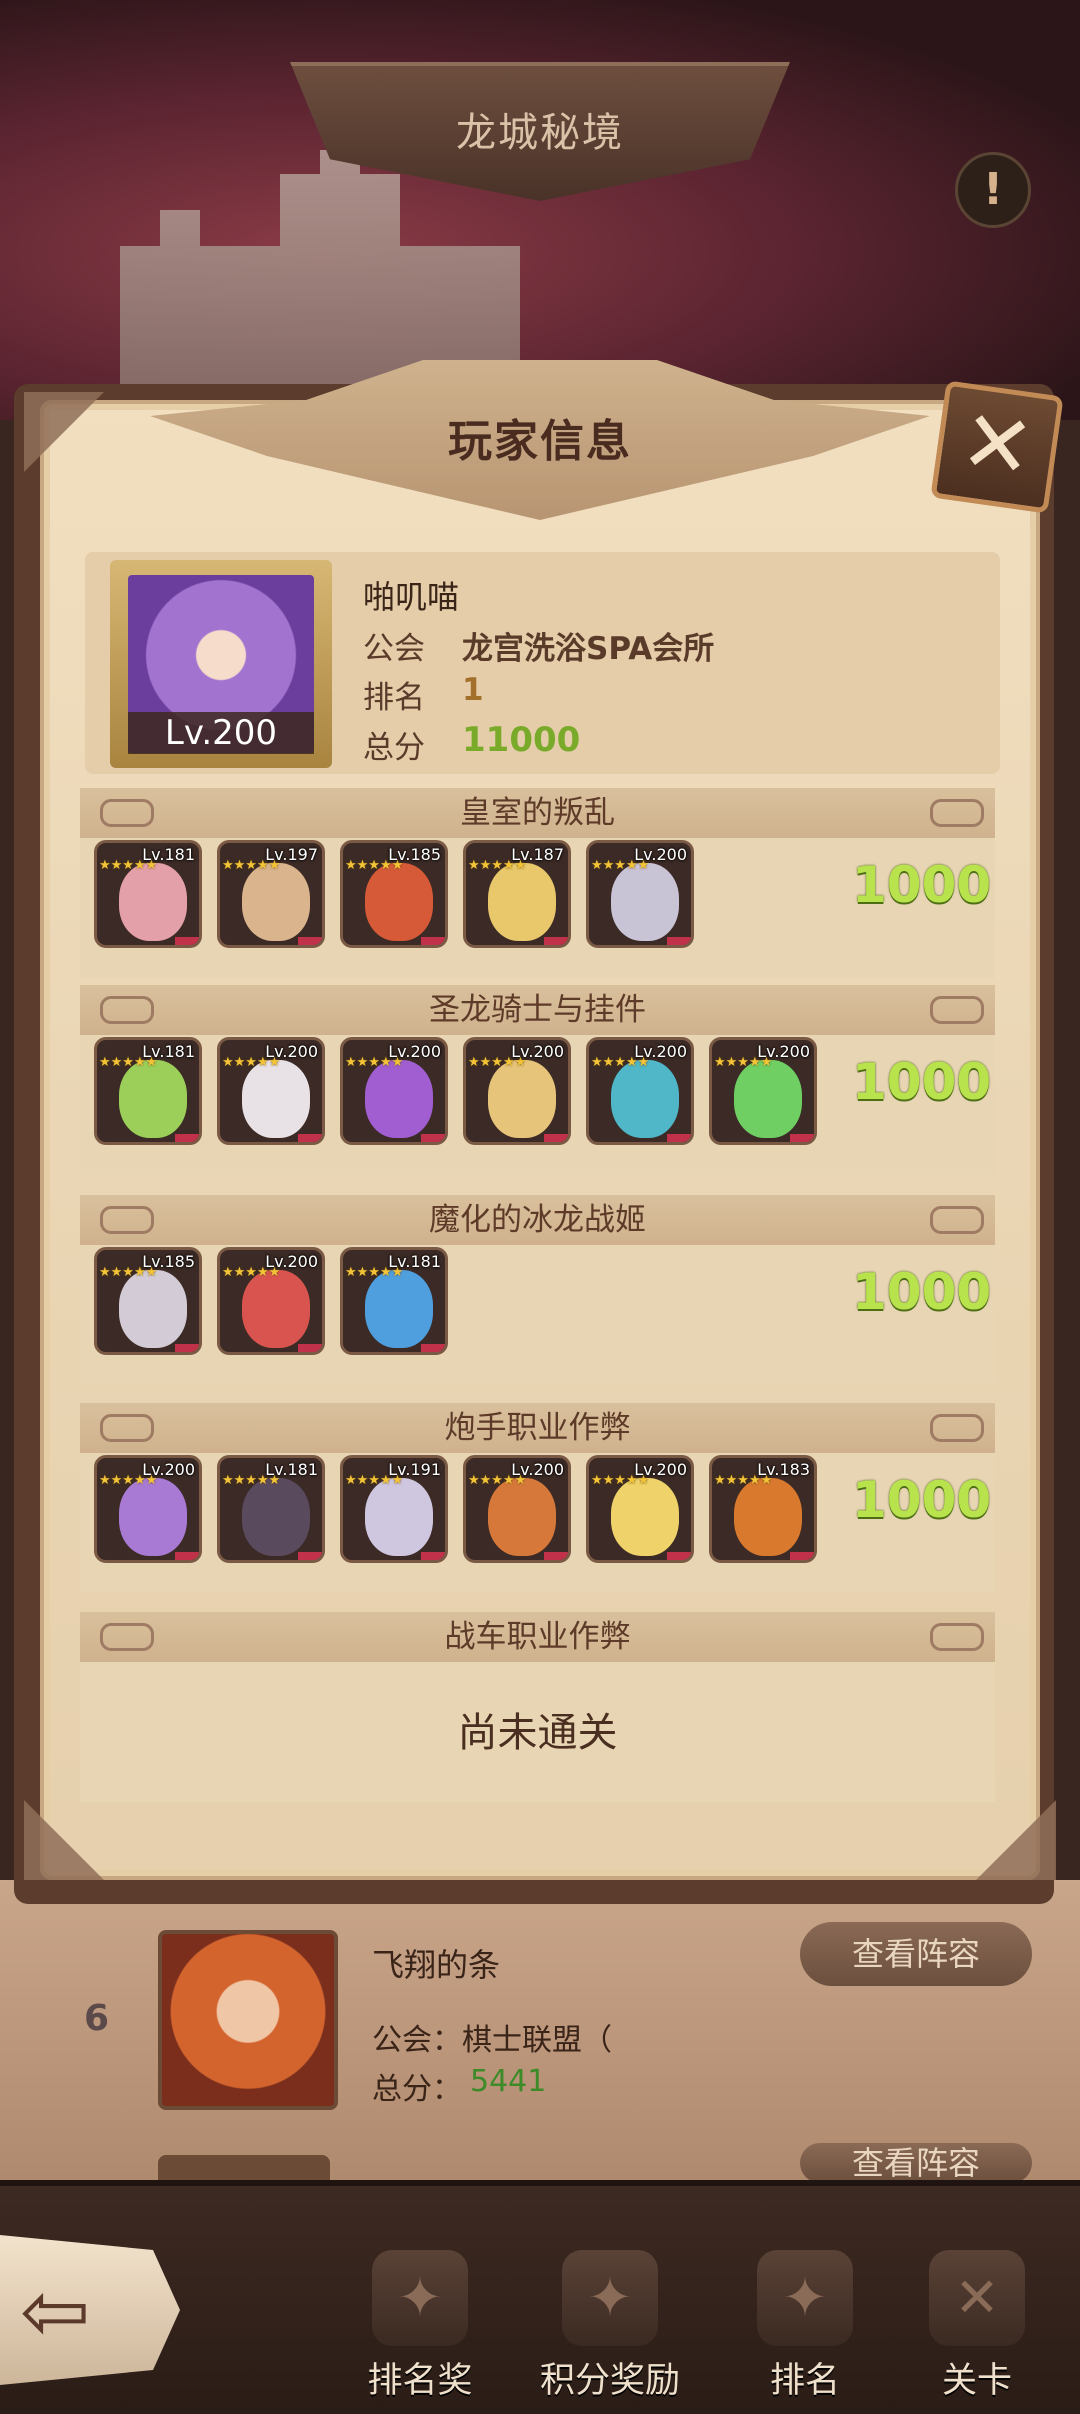 The height and width of the screenshot is (2414, 1080). Describe the element at coordinates (414, 854) in the screenshot. I see `hero-level: Lv.185` at that location.